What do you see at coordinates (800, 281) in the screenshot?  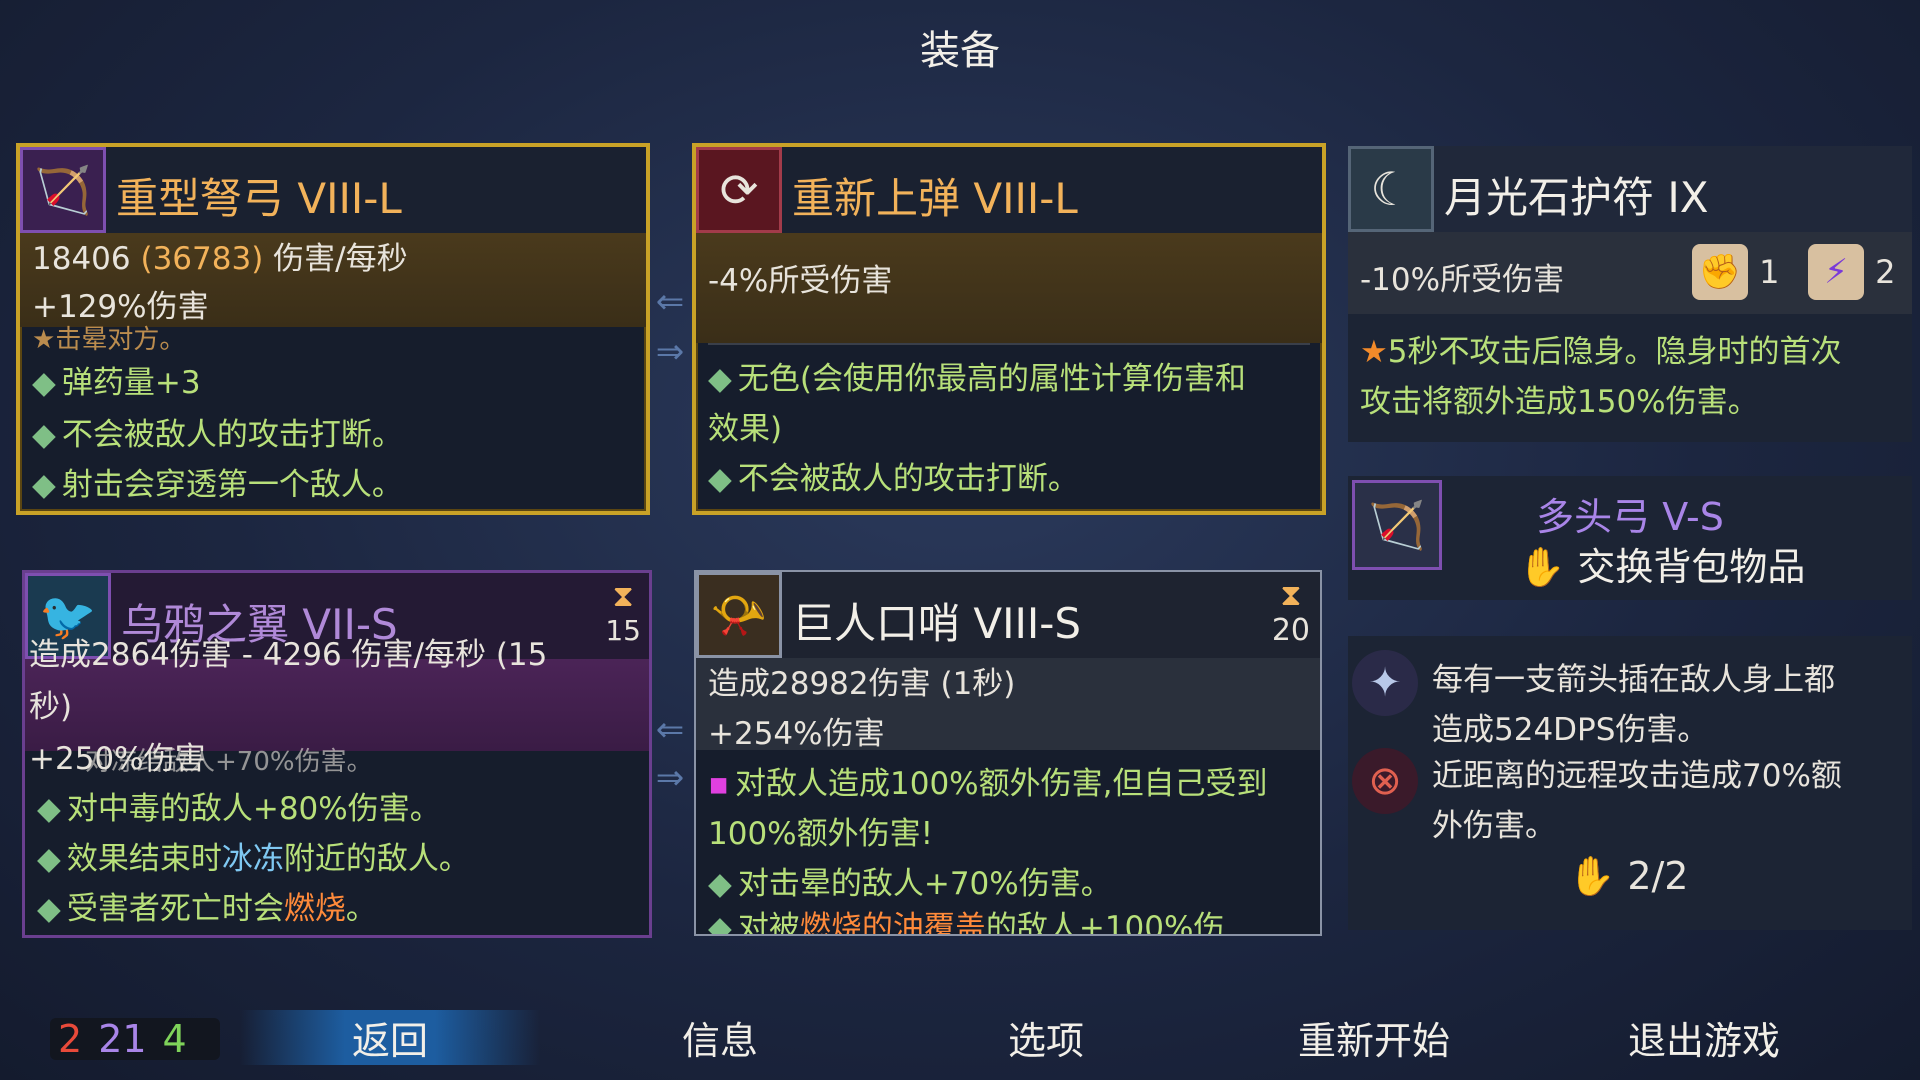 I see `damage-taken-bonus: -4%所受伤害` at bounding box center [800, 281].